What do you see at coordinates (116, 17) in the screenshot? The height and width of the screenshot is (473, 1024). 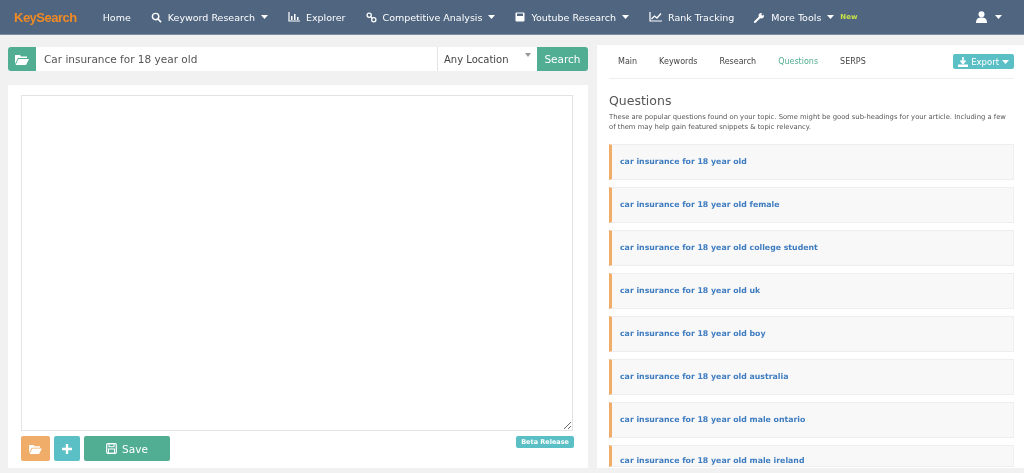 I see `nav-link: Home` at bounding box center [116, 17].